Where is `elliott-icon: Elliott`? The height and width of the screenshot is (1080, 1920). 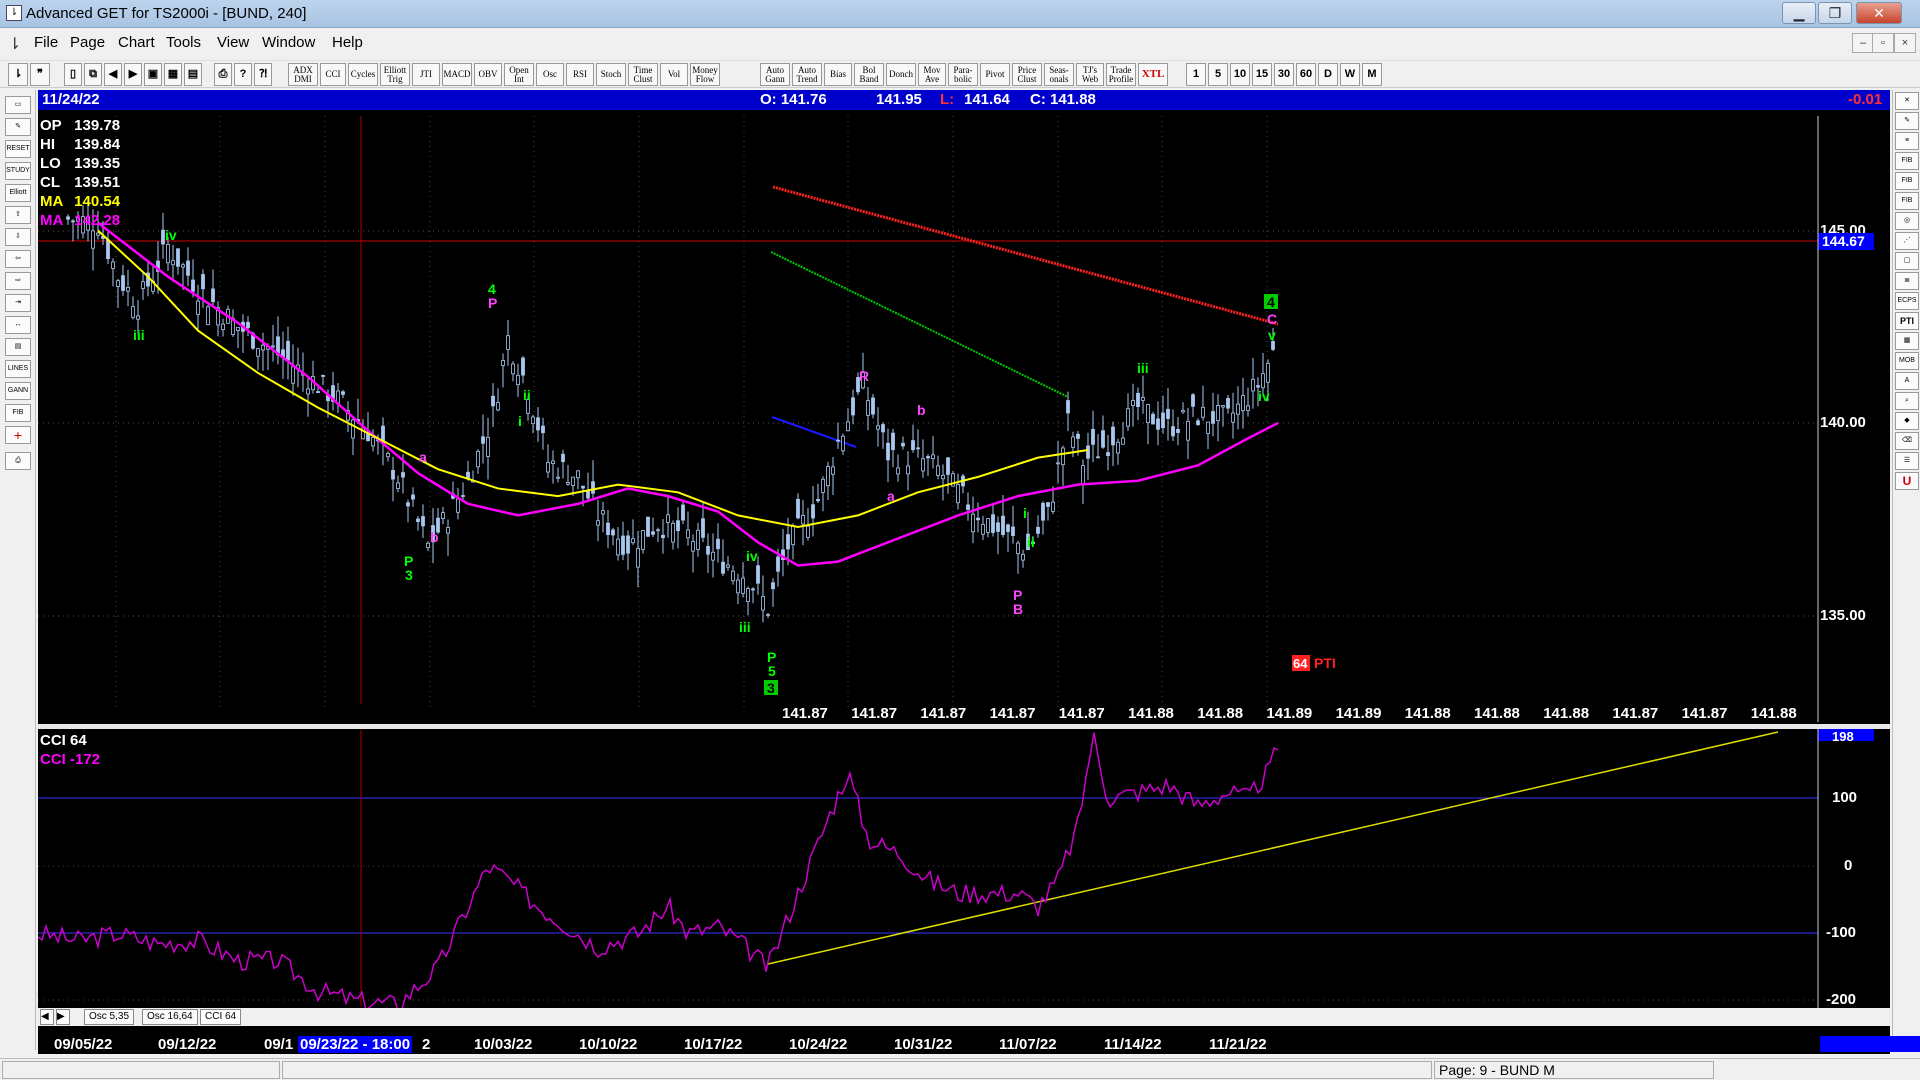 elliott-icon: Elliott is located at coordinates (18, 193).